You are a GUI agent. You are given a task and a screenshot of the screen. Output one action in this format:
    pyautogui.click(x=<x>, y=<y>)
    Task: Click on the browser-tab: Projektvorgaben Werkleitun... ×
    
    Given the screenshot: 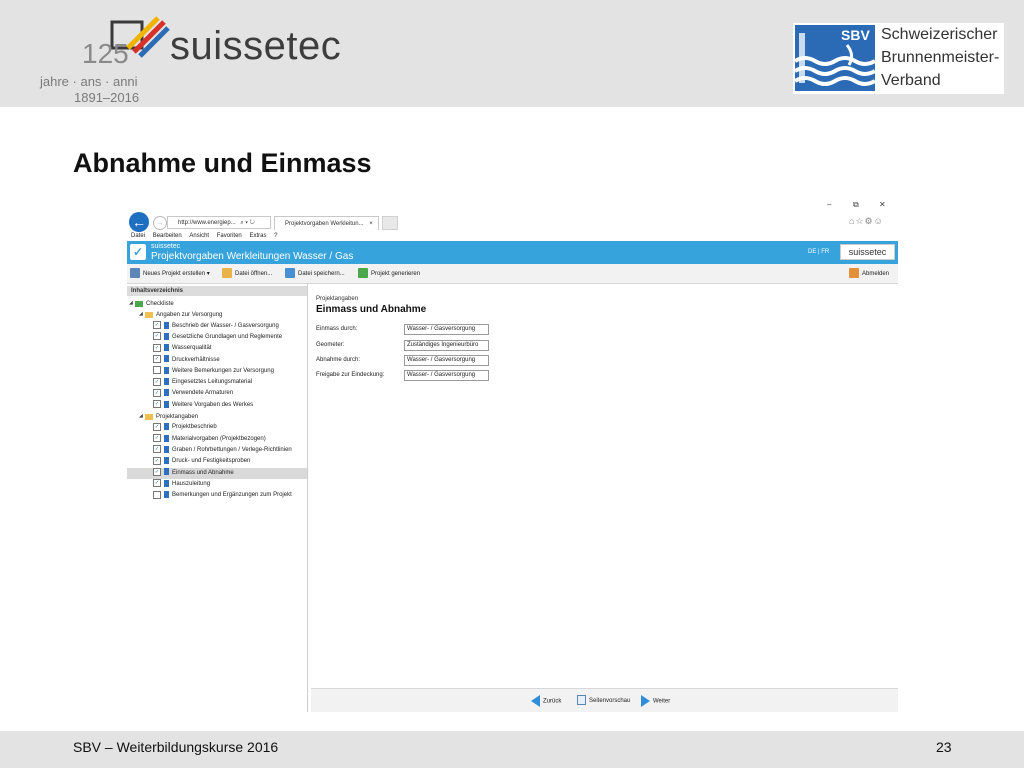 What is the action you would take?
    pyautogui.click(x=326, y=223)
    